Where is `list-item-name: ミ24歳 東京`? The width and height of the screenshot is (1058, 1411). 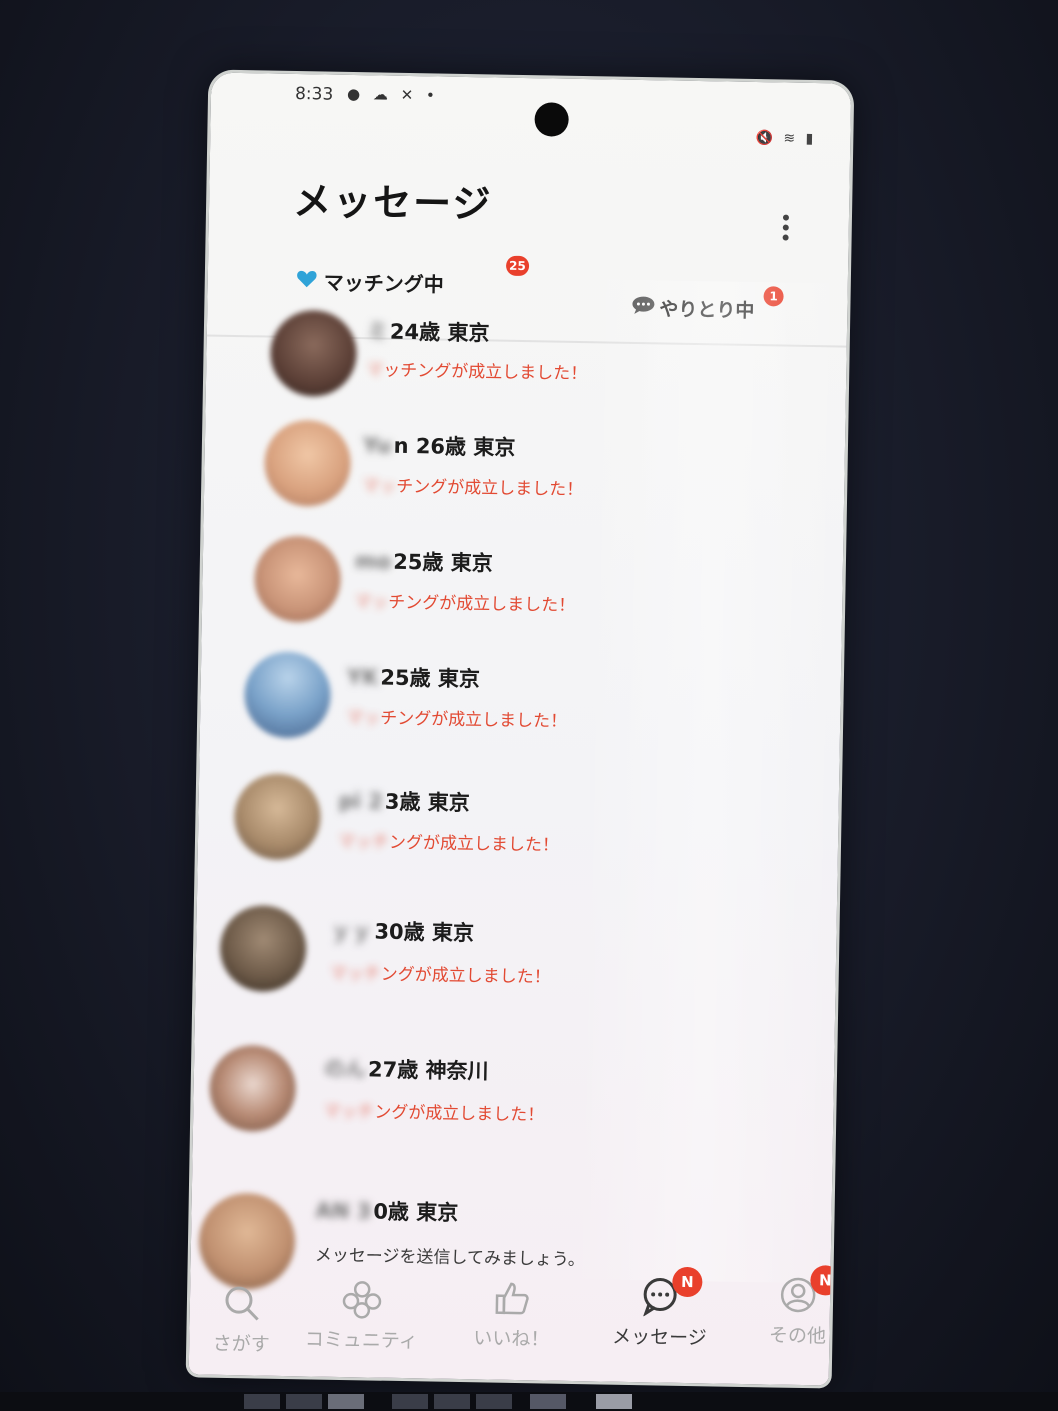
list-item-name: ミ24歳 東京 is located at coordinates (428, 332).